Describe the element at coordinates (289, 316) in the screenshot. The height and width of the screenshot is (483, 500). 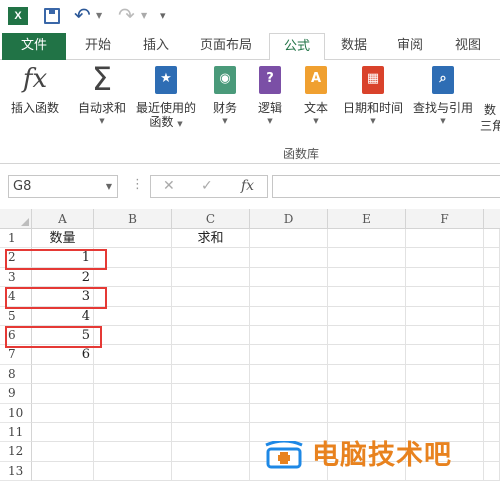
I see `cell-d5` at that location.